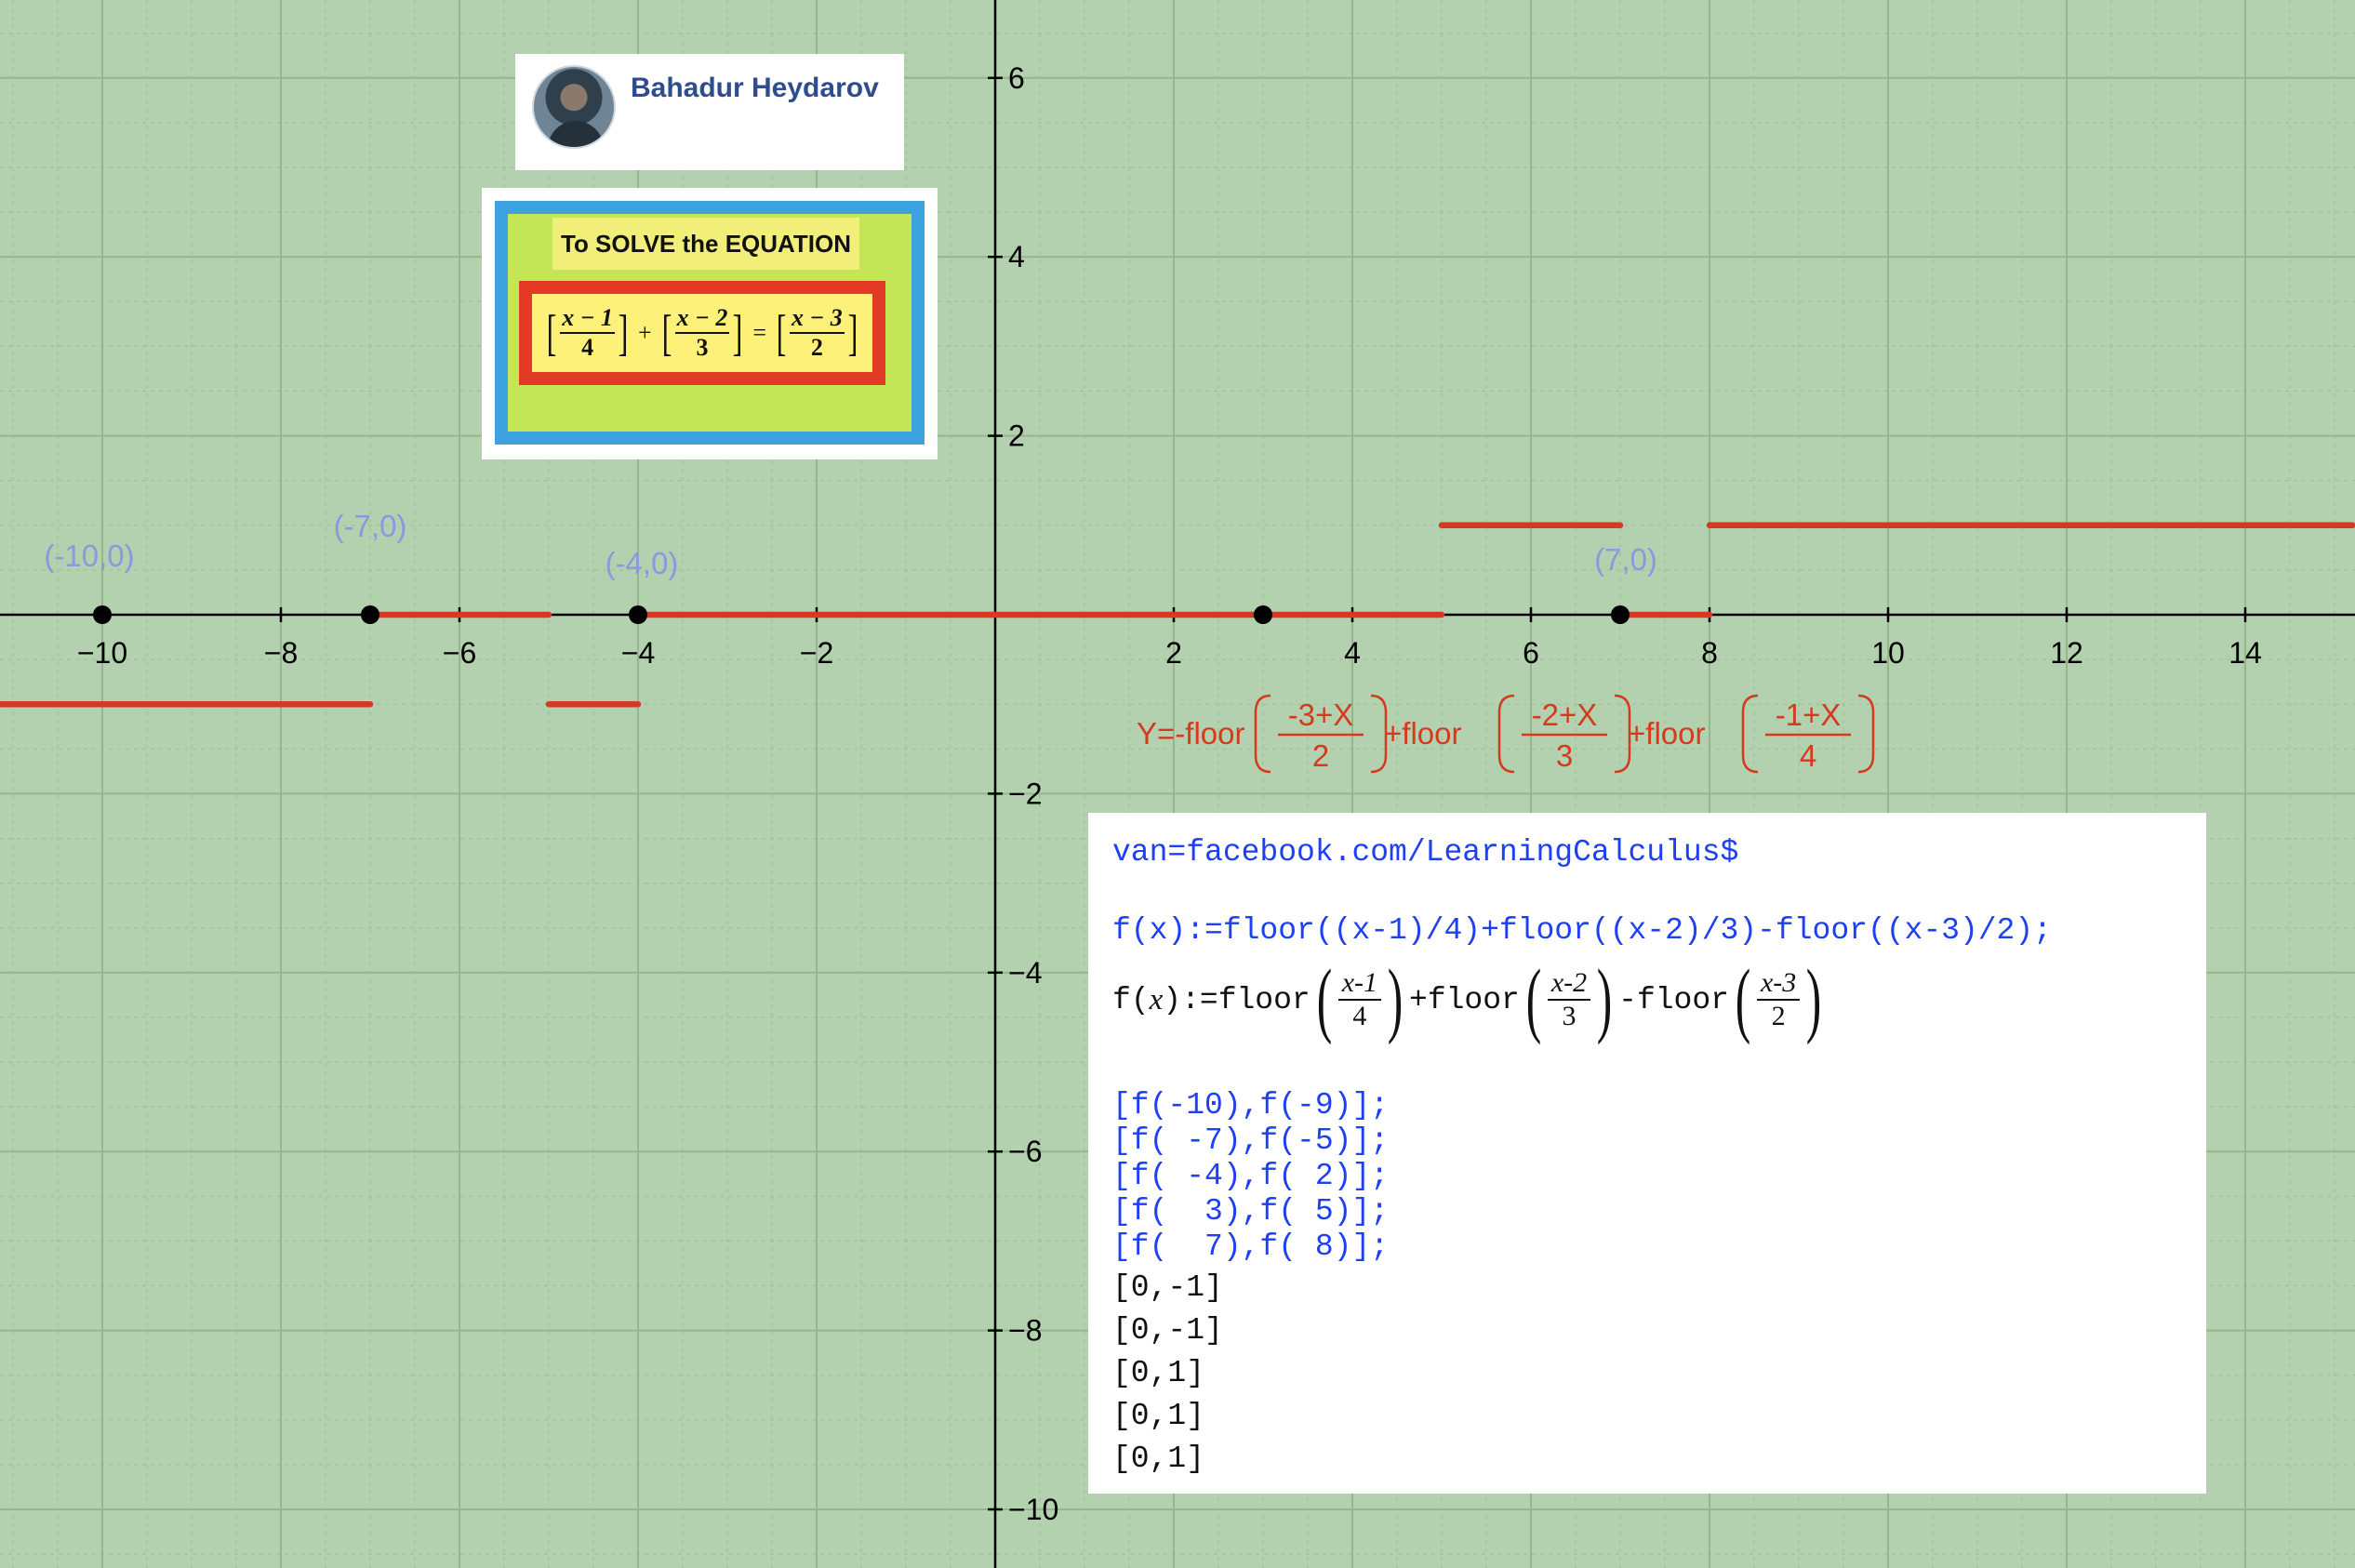 The width and height of the screenshot is (2355, 1568). What do you see at coordinates (642, 563) in the screenshot?
I see `point-label: (-4,0)` at bounding box center [642, 563].